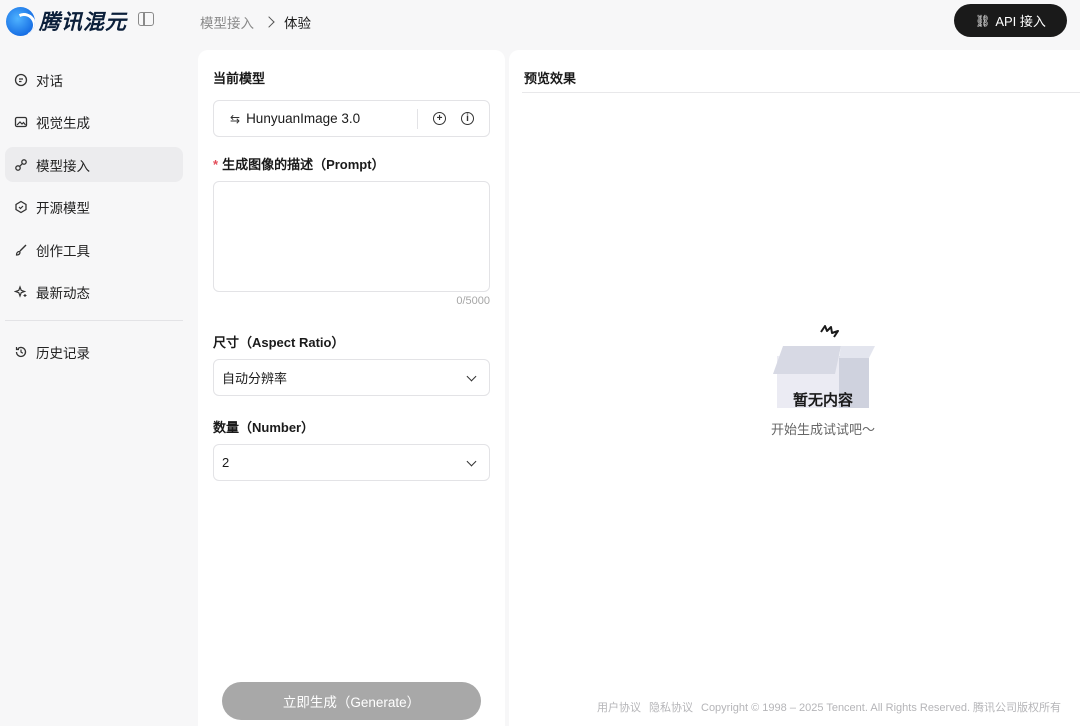  I want to click on brand-name: 腾讯混元, so click(83, 22).